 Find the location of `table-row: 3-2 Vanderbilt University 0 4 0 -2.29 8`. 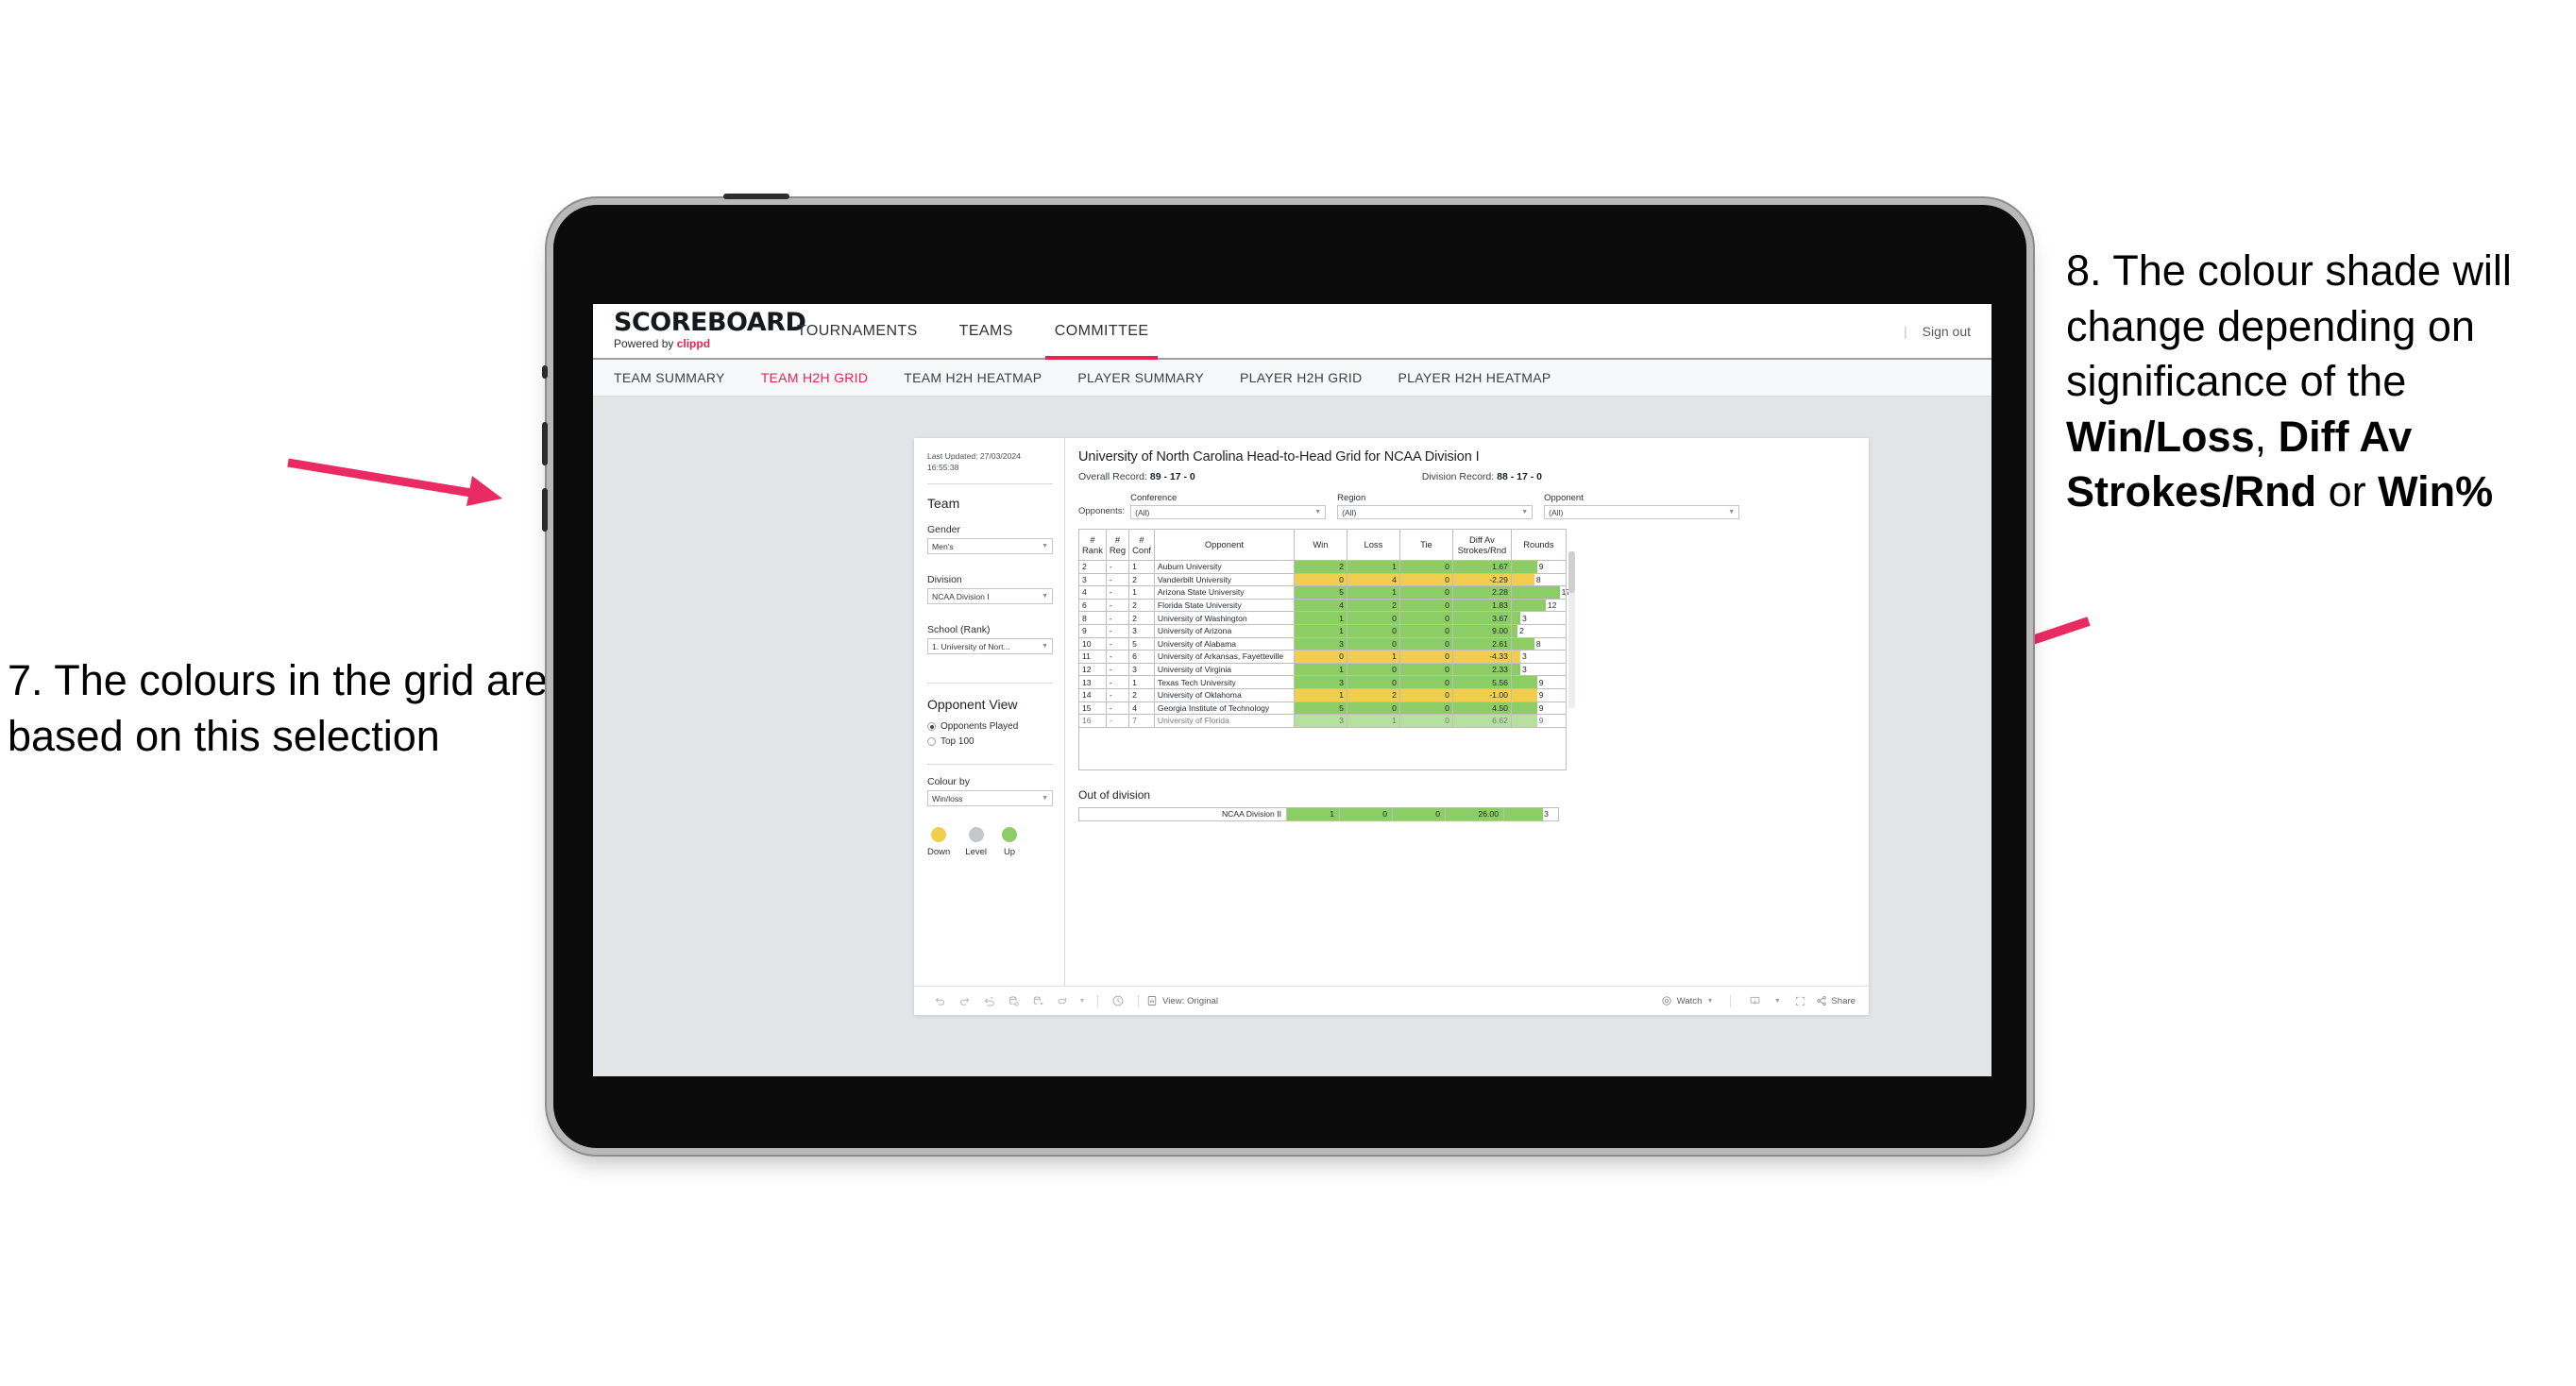

table-row: 3-2 Vanderbilt University 0 4 0 -2.29 8 is located at coordinates (1322, 579).